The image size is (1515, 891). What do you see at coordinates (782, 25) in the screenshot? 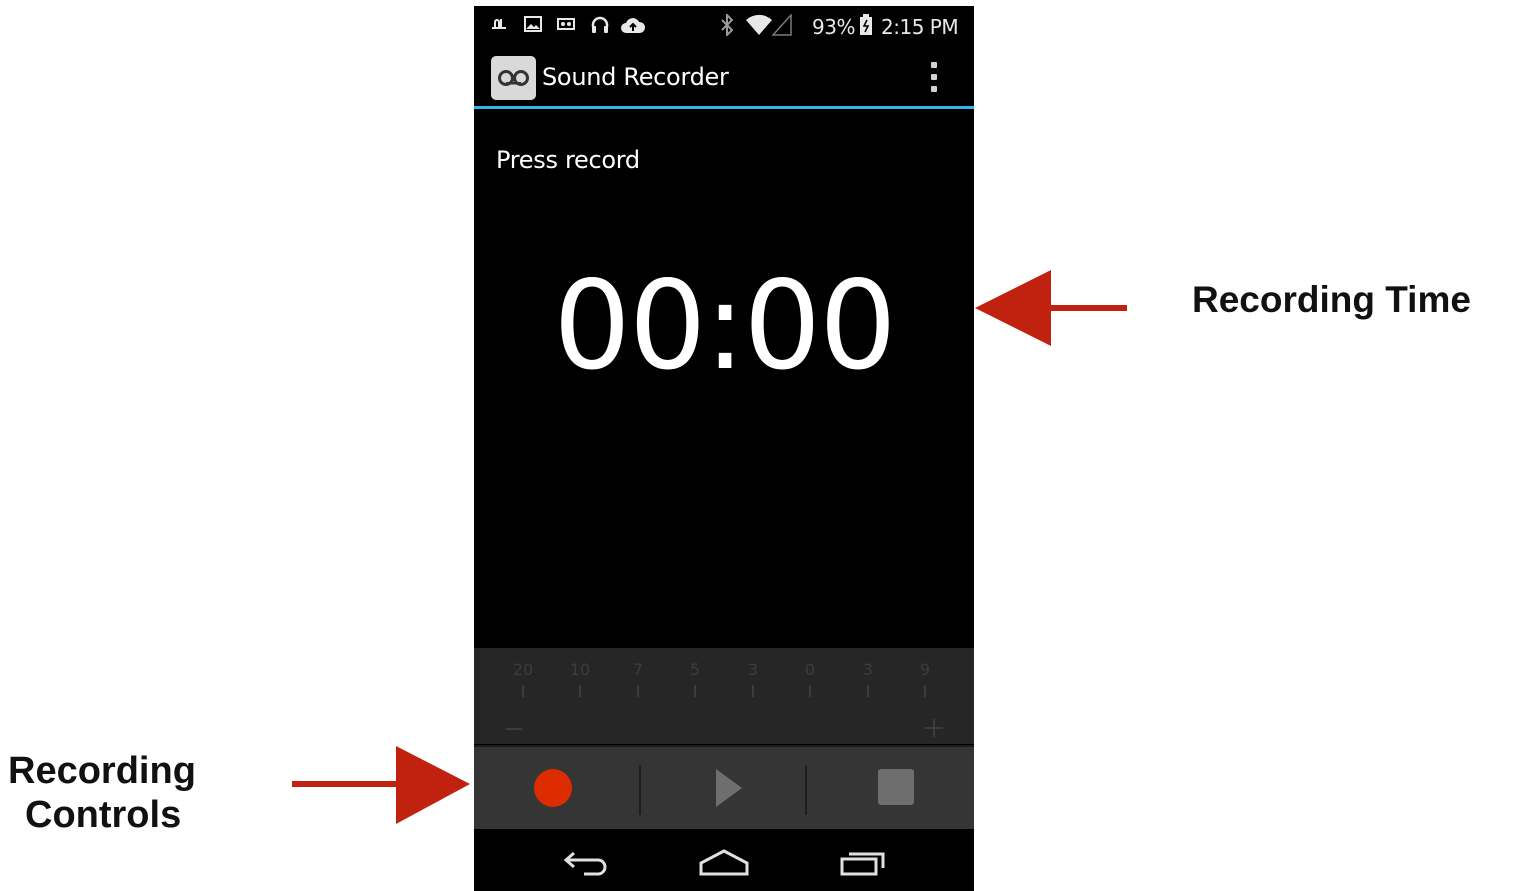
I see `signal-icon` at bounding box center [782, 25].